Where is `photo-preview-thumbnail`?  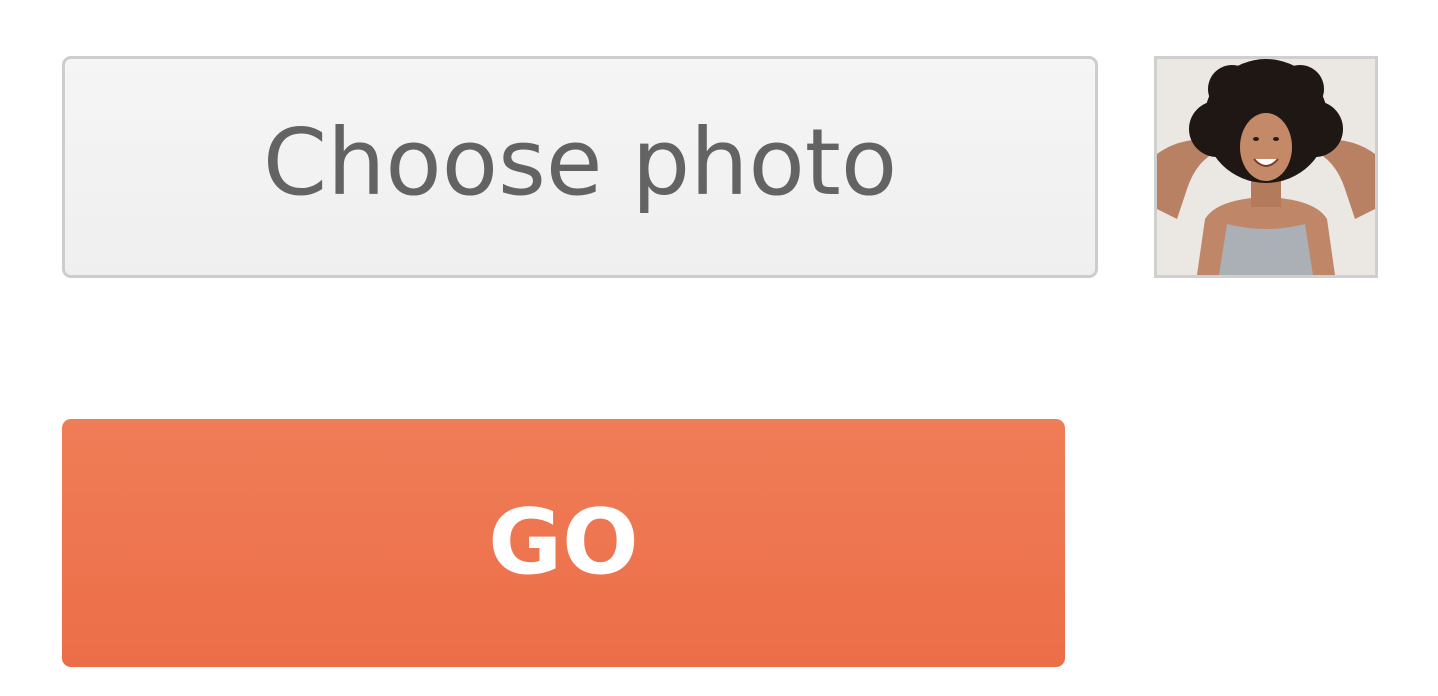 photo-preview-thumbnail is located at coordinates (1266, 167).